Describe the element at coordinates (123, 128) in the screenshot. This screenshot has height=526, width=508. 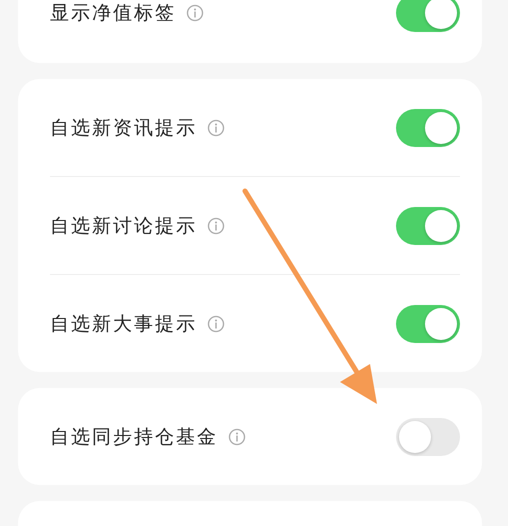
I see `setting-label: 自选新资讯提示` at that location.